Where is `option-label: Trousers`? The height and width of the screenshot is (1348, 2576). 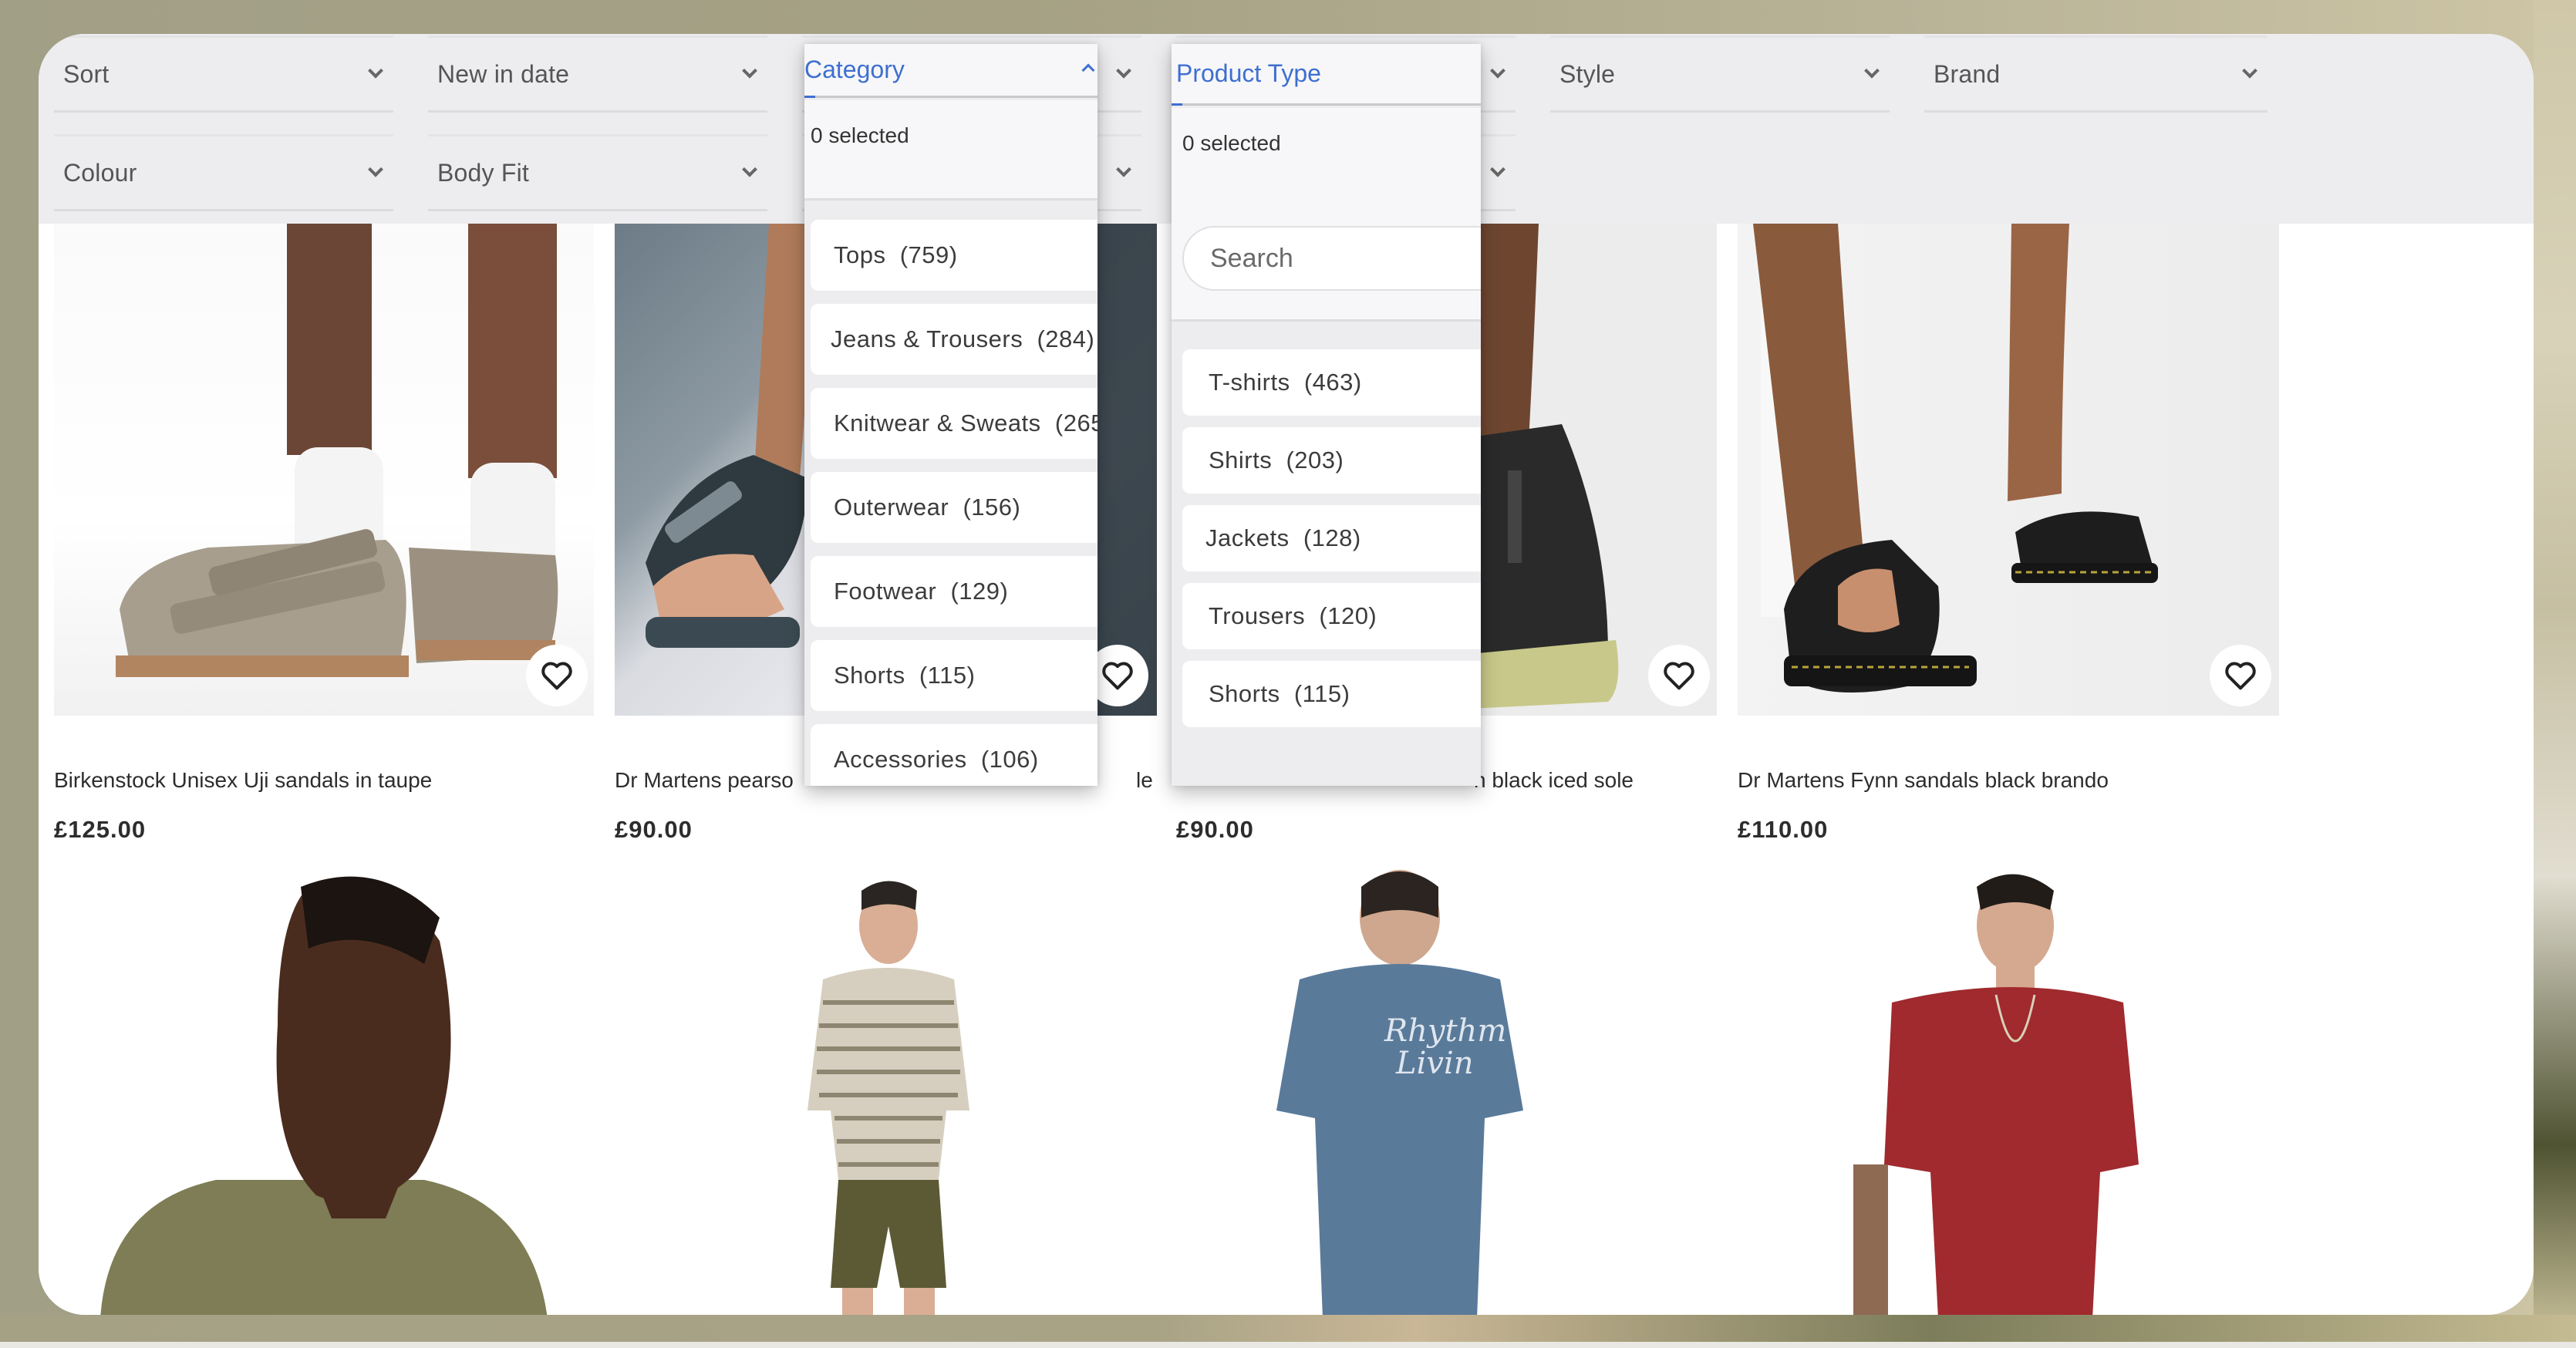
option-label: Trousers is located at coordinates (1257, 615).